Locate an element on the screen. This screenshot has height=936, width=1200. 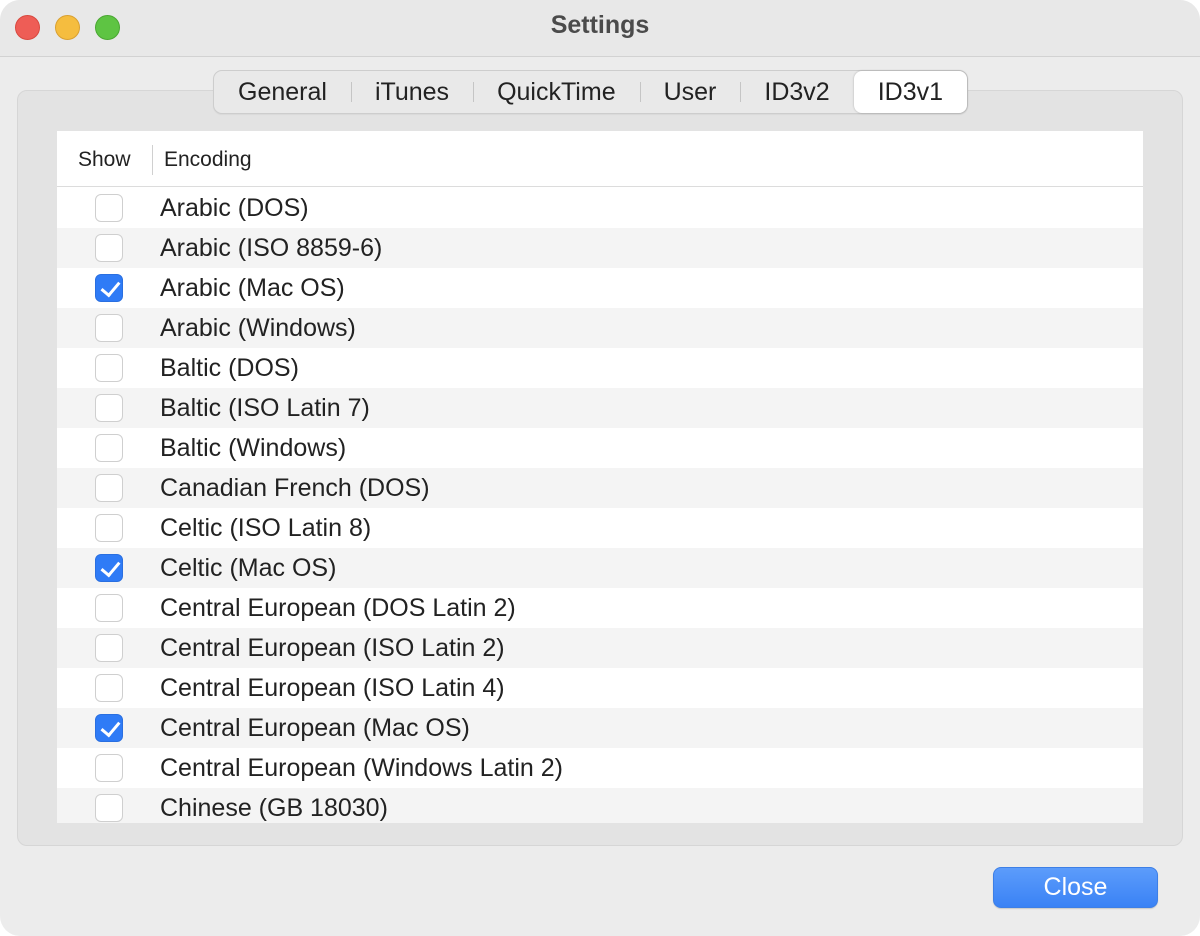
encoding-label: Arabic (Mac OS) is located at coordinates (252, 288).